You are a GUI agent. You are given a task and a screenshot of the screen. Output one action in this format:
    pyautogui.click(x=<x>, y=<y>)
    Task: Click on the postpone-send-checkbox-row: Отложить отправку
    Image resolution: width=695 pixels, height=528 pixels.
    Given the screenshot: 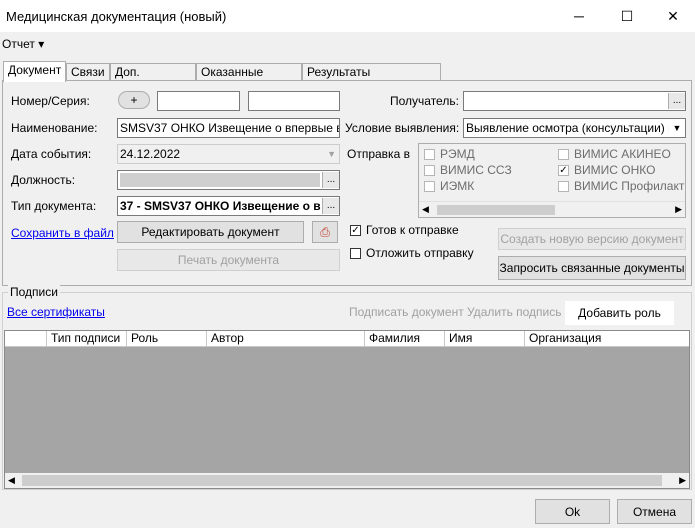 What is the action you would take?
    pyautogui.click(x=412, y=253)
    